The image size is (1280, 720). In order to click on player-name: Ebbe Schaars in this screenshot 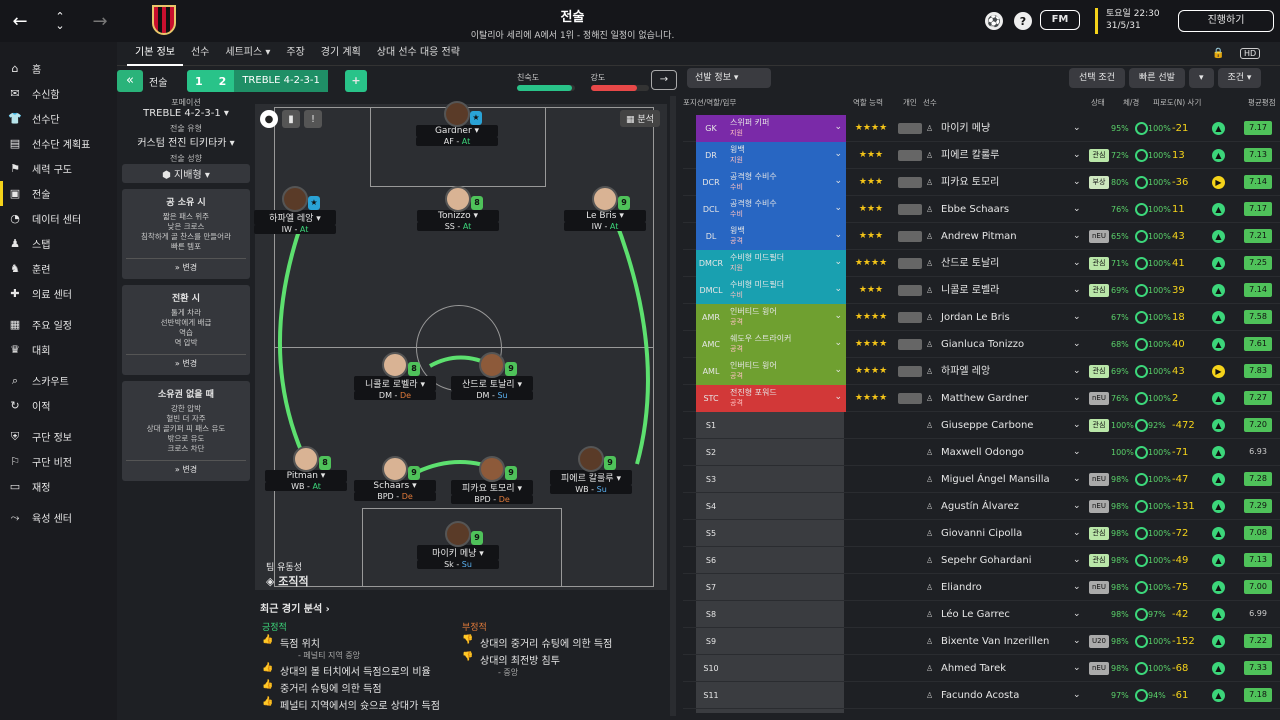, I will do `click(975, 209)`.